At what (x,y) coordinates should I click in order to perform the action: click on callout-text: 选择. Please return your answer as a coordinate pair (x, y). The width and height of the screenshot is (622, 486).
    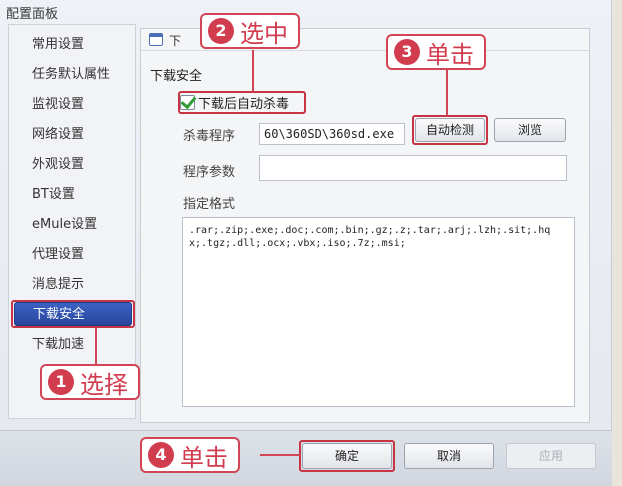
    Looking at the image, I should click on (104, 384).